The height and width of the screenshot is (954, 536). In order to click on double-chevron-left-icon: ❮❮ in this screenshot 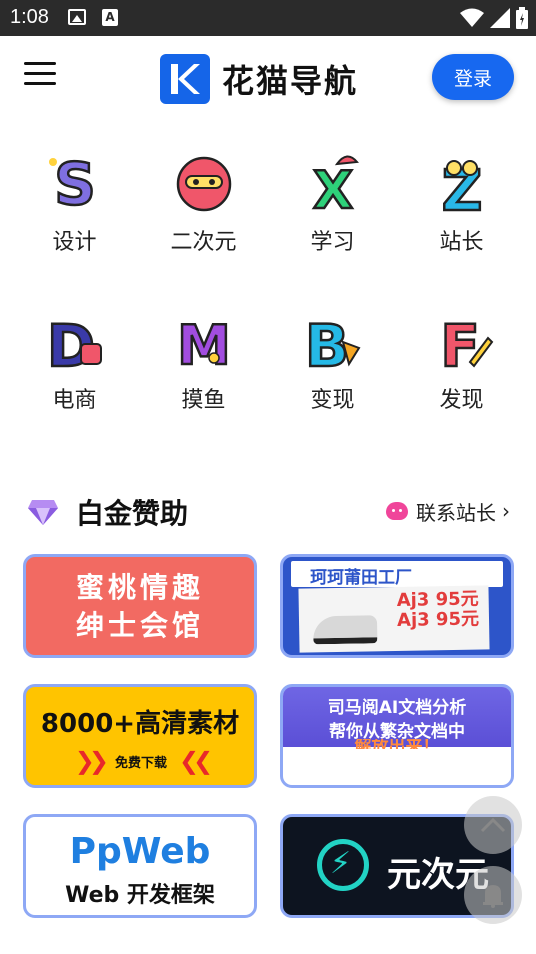, I will do `click(196, 761)`.